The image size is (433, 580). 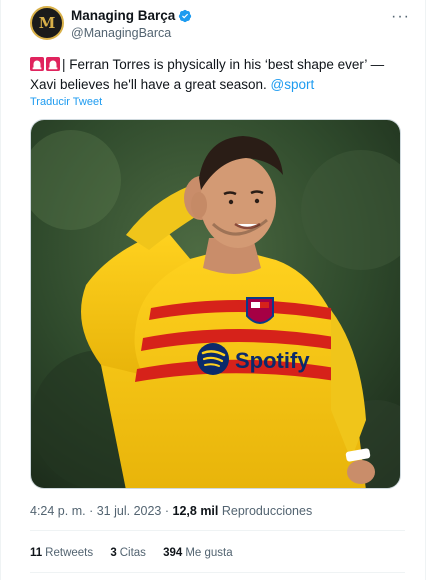 I want to click on tweet-date: 31 jul. 2023, so click(x=129, y=511).